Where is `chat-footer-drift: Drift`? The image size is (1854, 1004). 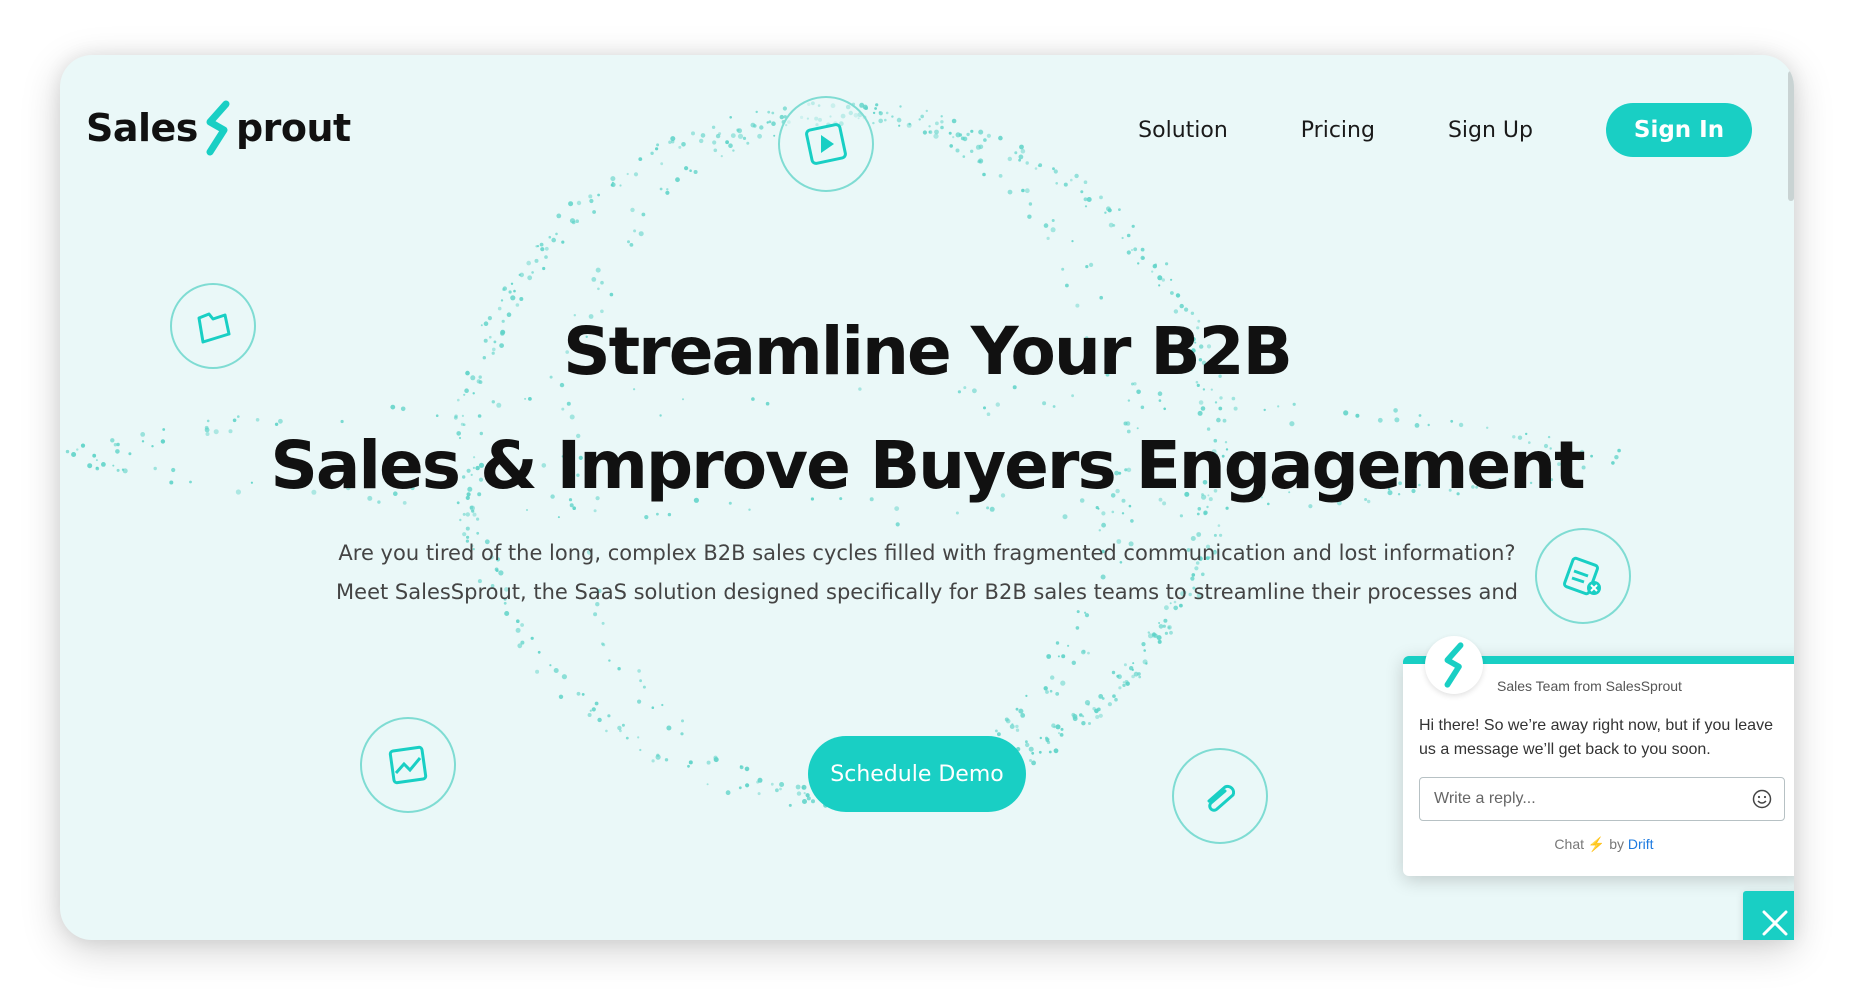 chat-footer-drift: Drift is located at coordinates (1641, 844).